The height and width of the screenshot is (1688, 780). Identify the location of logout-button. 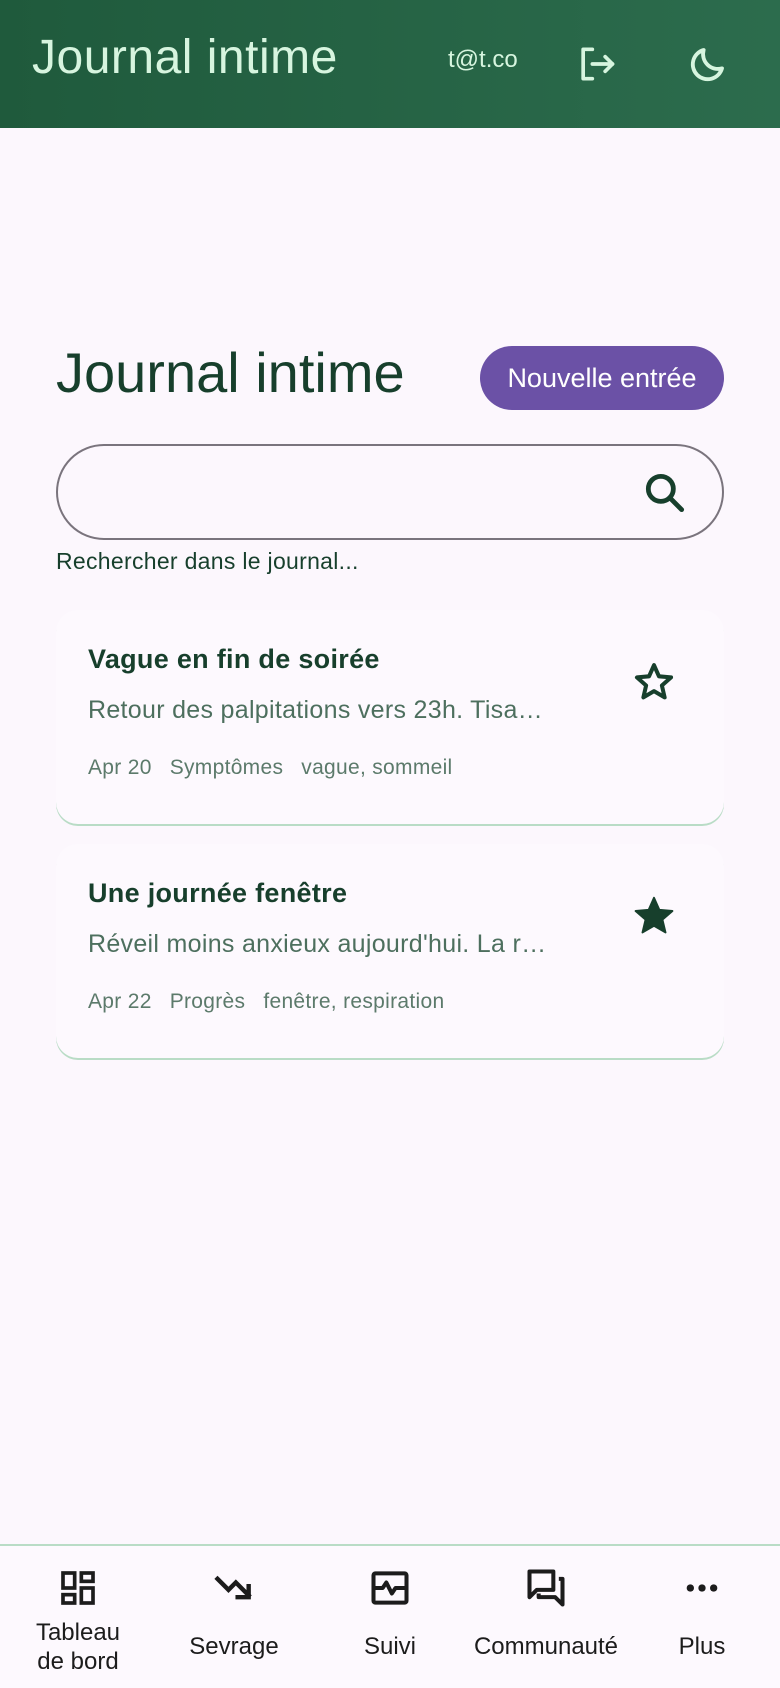
(596, 64).